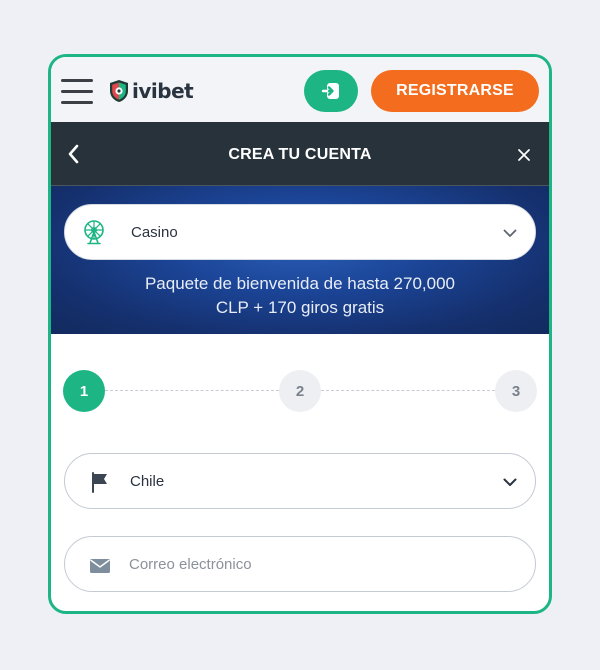  I want to click on step-3: 3, so click(516, 391).